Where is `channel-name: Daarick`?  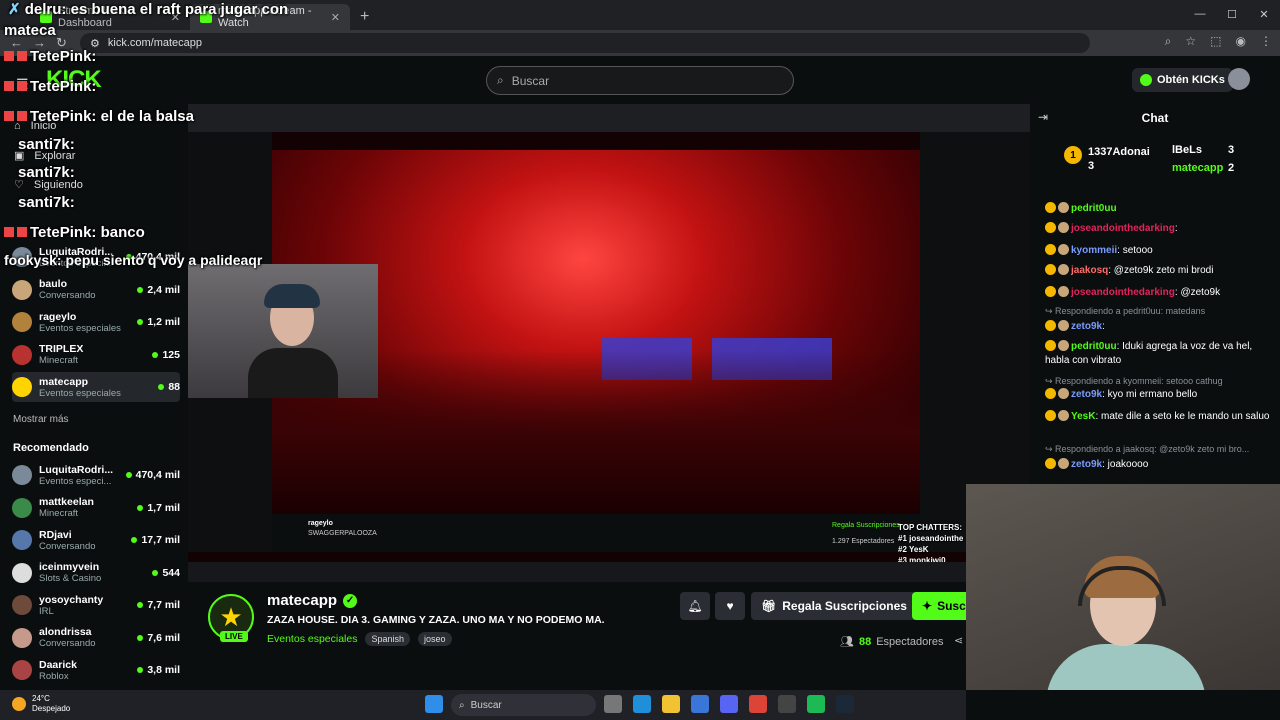 channel-name: Daarick is located at coordinates (58, 664).